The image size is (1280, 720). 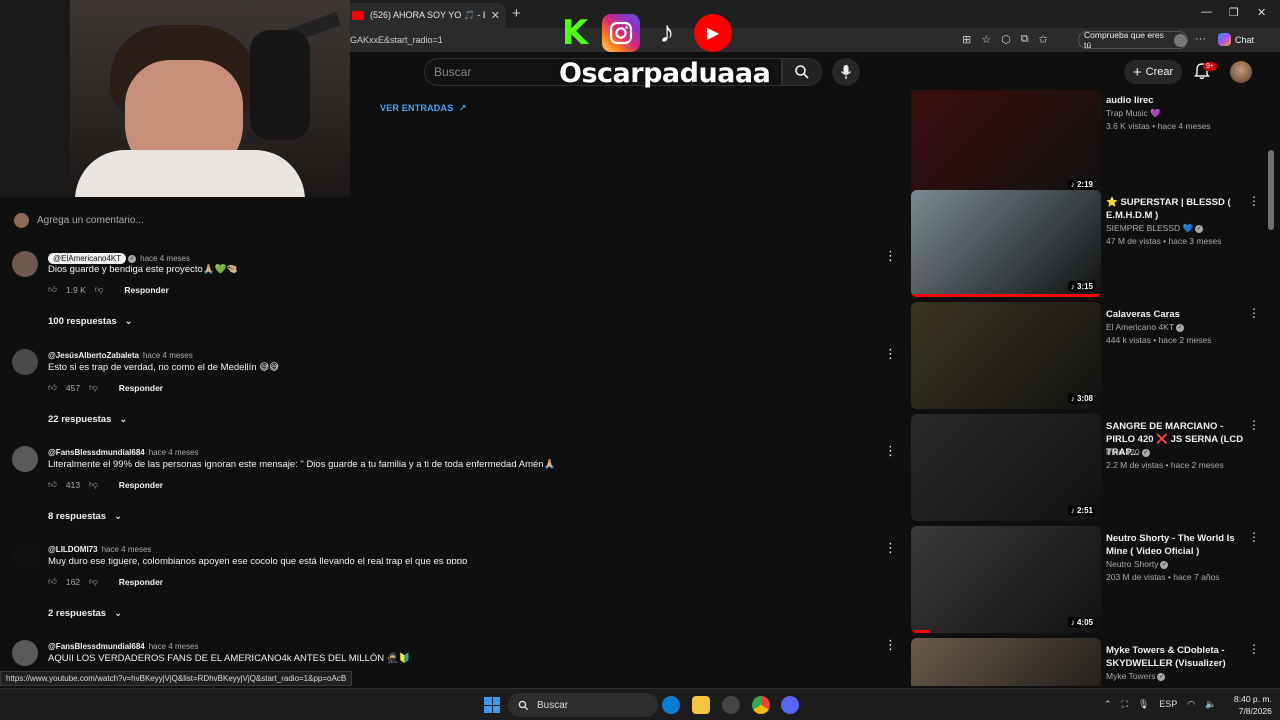 I want to click on close-window-icon: ✕, so click(x=1261, y=12).